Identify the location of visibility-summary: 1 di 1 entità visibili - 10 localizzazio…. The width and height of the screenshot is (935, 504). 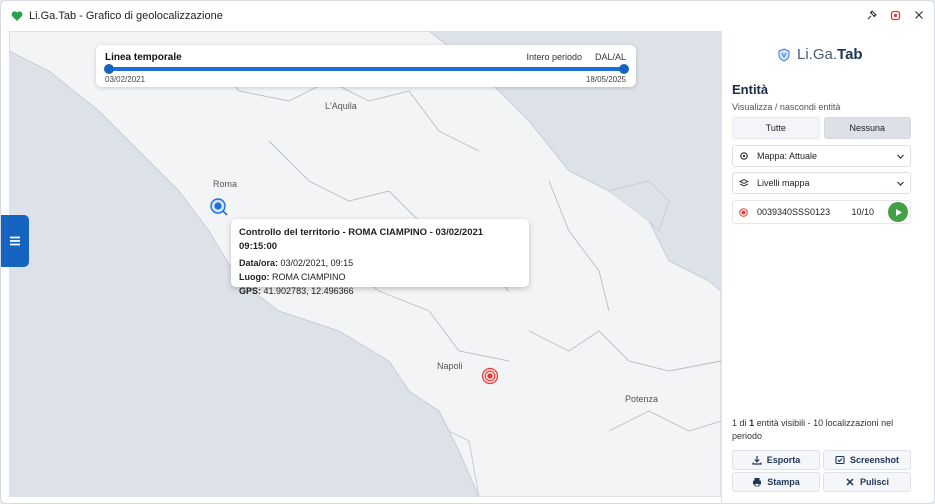
(813, 429).